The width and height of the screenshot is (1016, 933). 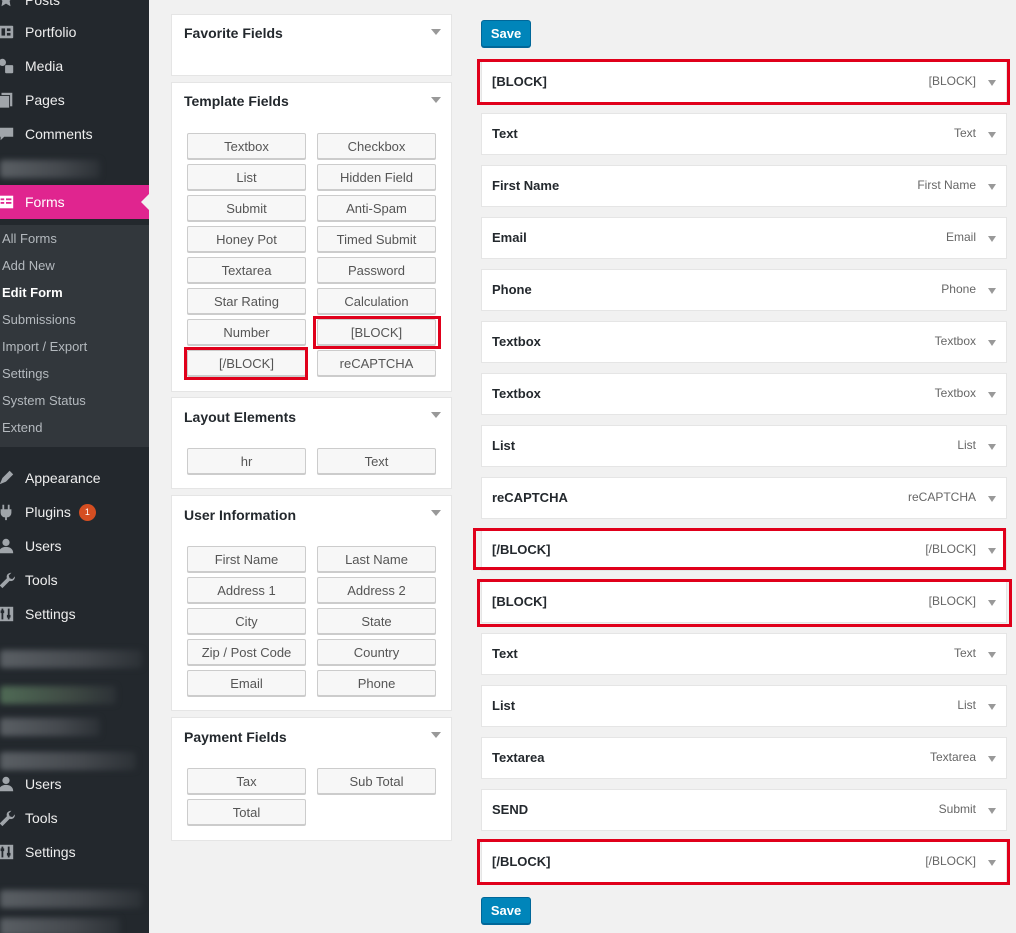 I want to click on add-hidden-field-button: Hidden Field, so click(x=376, y=177).